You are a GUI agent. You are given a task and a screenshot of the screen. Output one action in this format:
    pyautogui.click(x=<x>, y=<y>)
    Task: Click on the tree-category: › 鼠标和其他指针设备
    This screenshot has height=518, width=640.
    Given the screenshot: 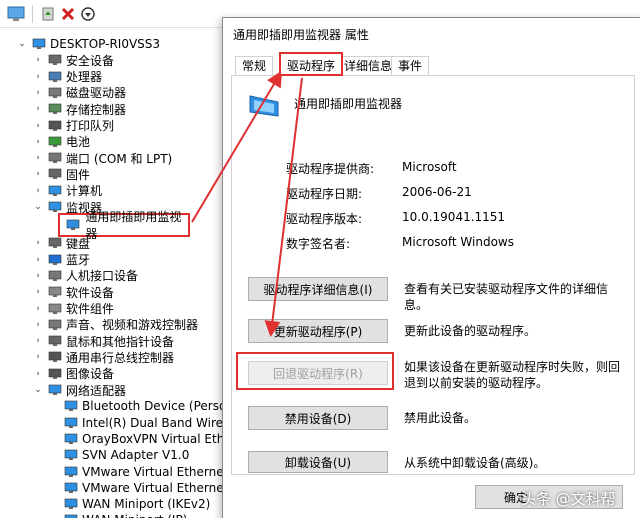 What is the action you would take?
    pyautogui.click(x=103, y=341)
    